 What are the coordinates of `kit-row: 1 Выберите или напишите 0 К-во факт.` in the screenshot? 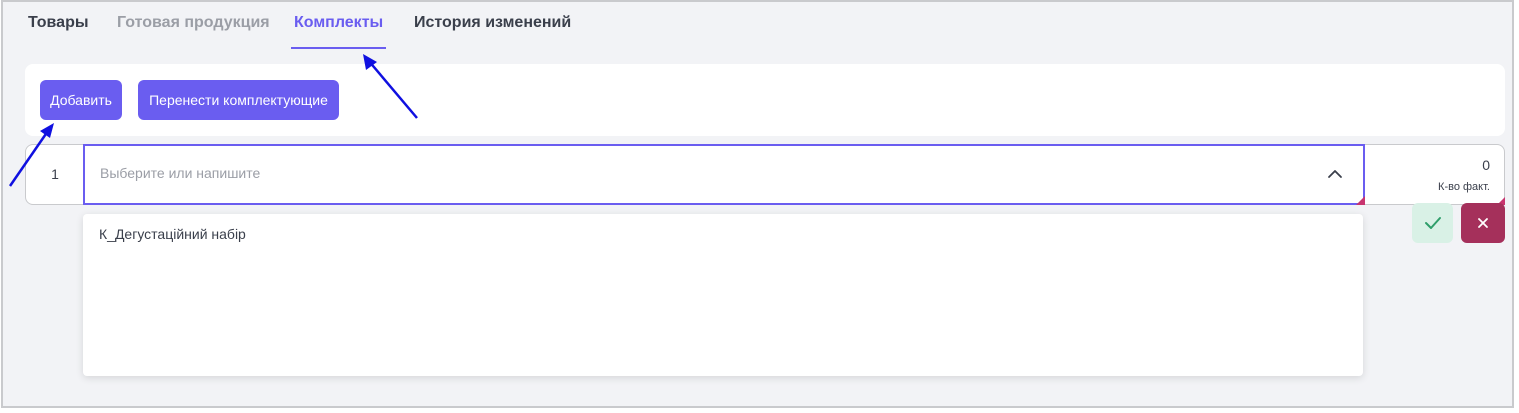 It's located at (765, 174).